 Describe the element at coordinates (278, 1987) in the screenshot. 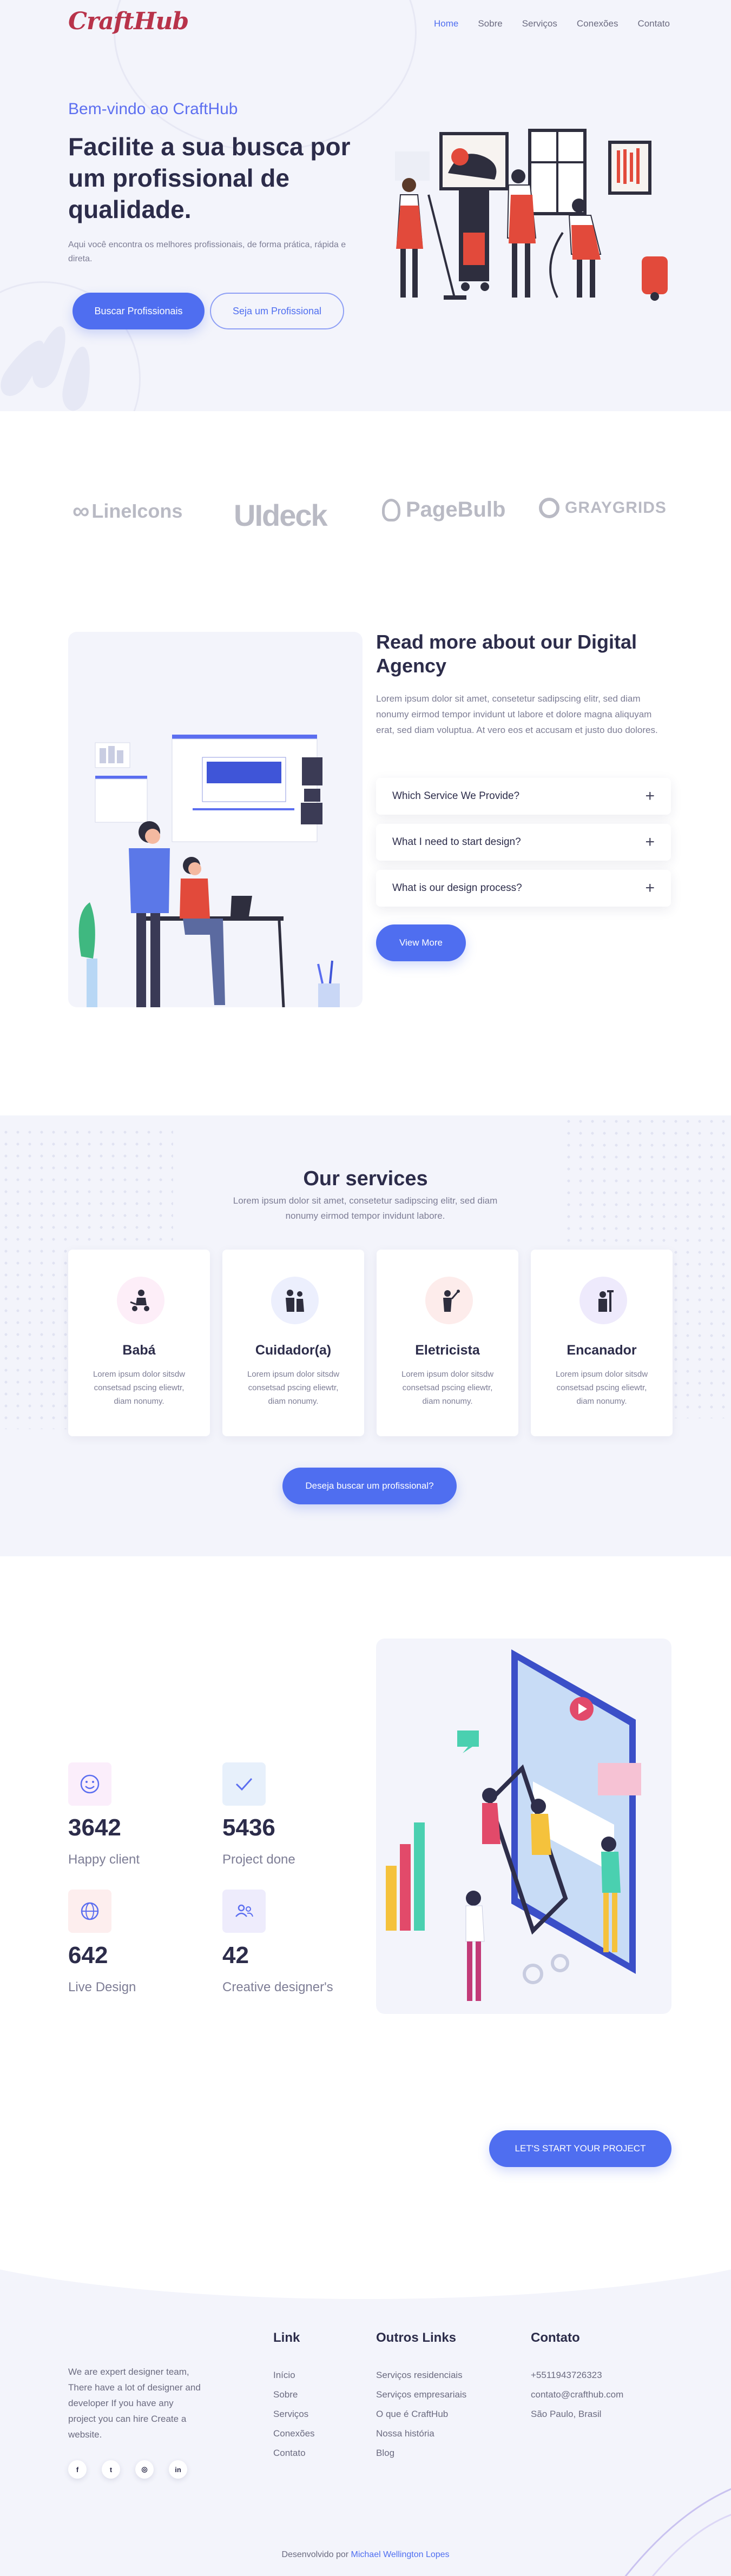

I see `stat-creative-designers-label: Creative designer's` at that location.